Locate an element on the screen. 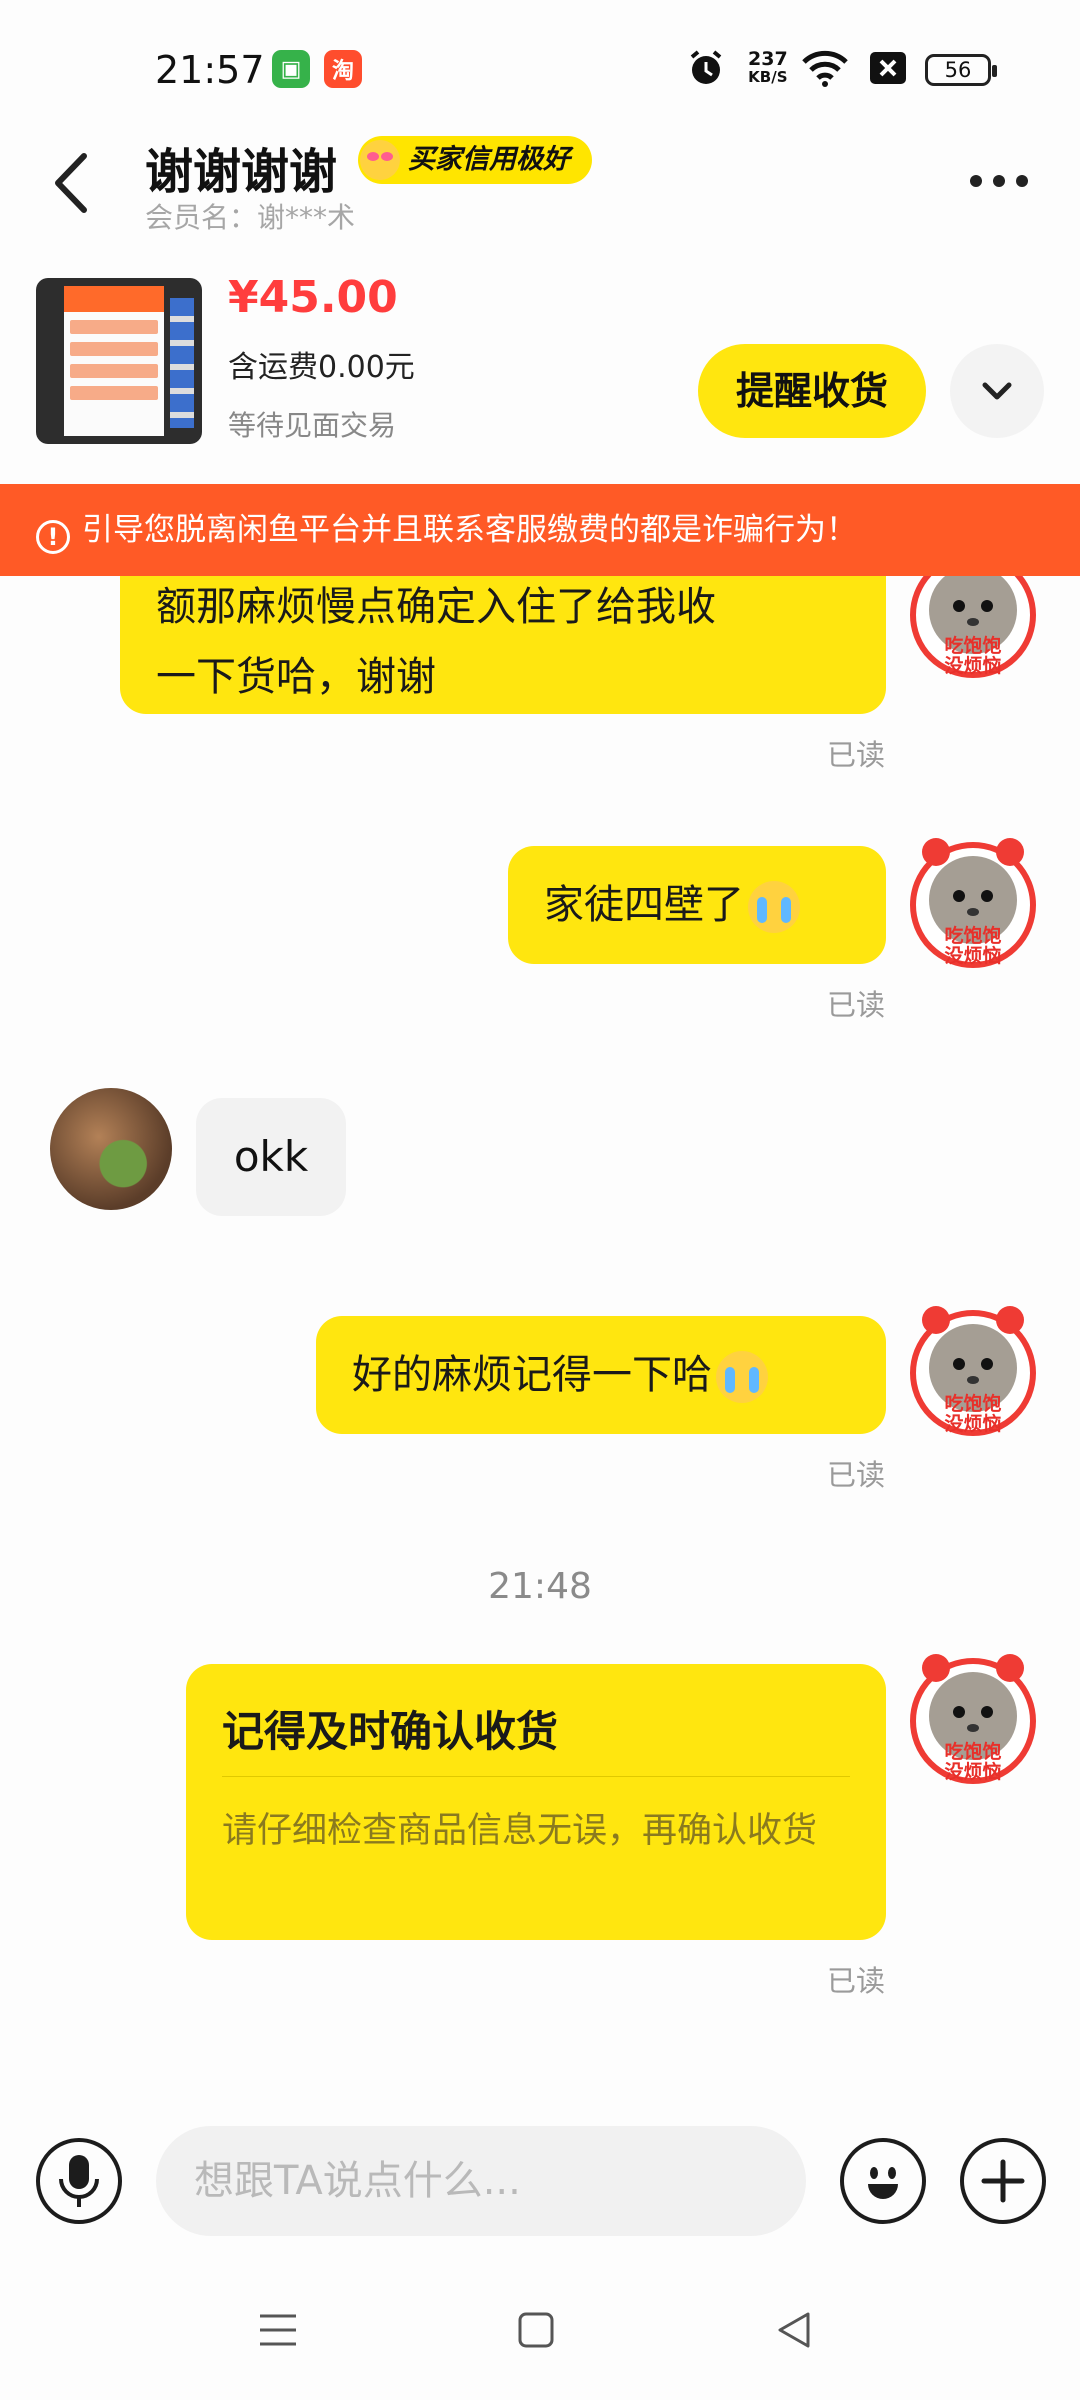 The height and width of the screenshot is (2400, 1080). voice-button is located at coordinates (79, 2181).